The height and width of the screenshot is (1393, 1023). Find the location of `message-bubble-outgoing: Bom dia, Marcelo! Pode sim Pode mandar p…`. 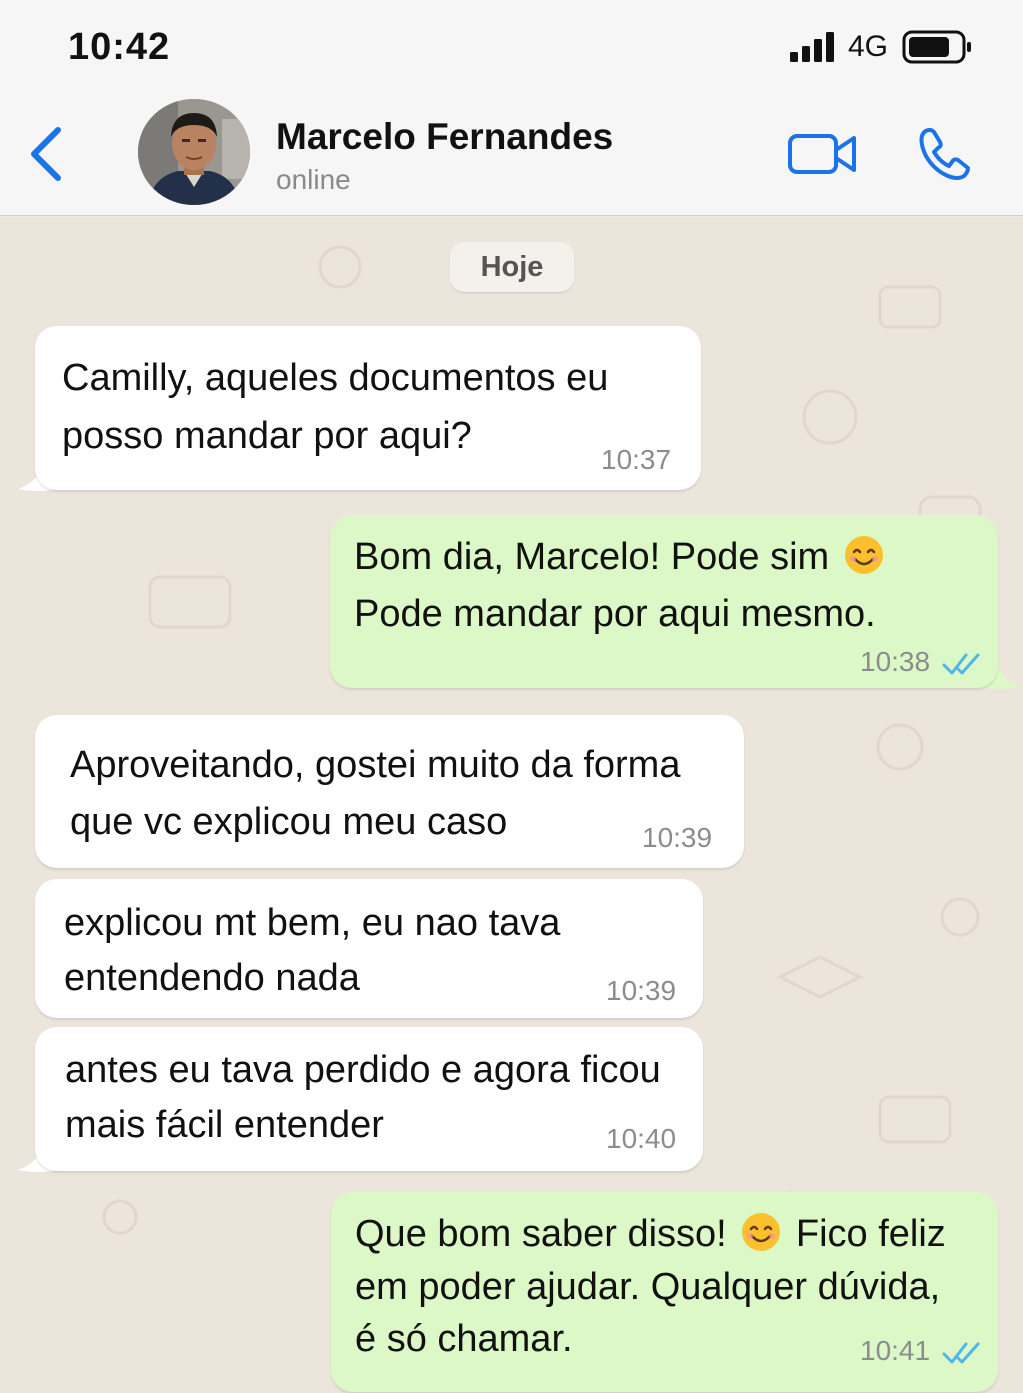

message-bubble-outgoing: Bom dia, Marcelo! Pode sim Pode mandar p… is located at coordinates (664, 601).